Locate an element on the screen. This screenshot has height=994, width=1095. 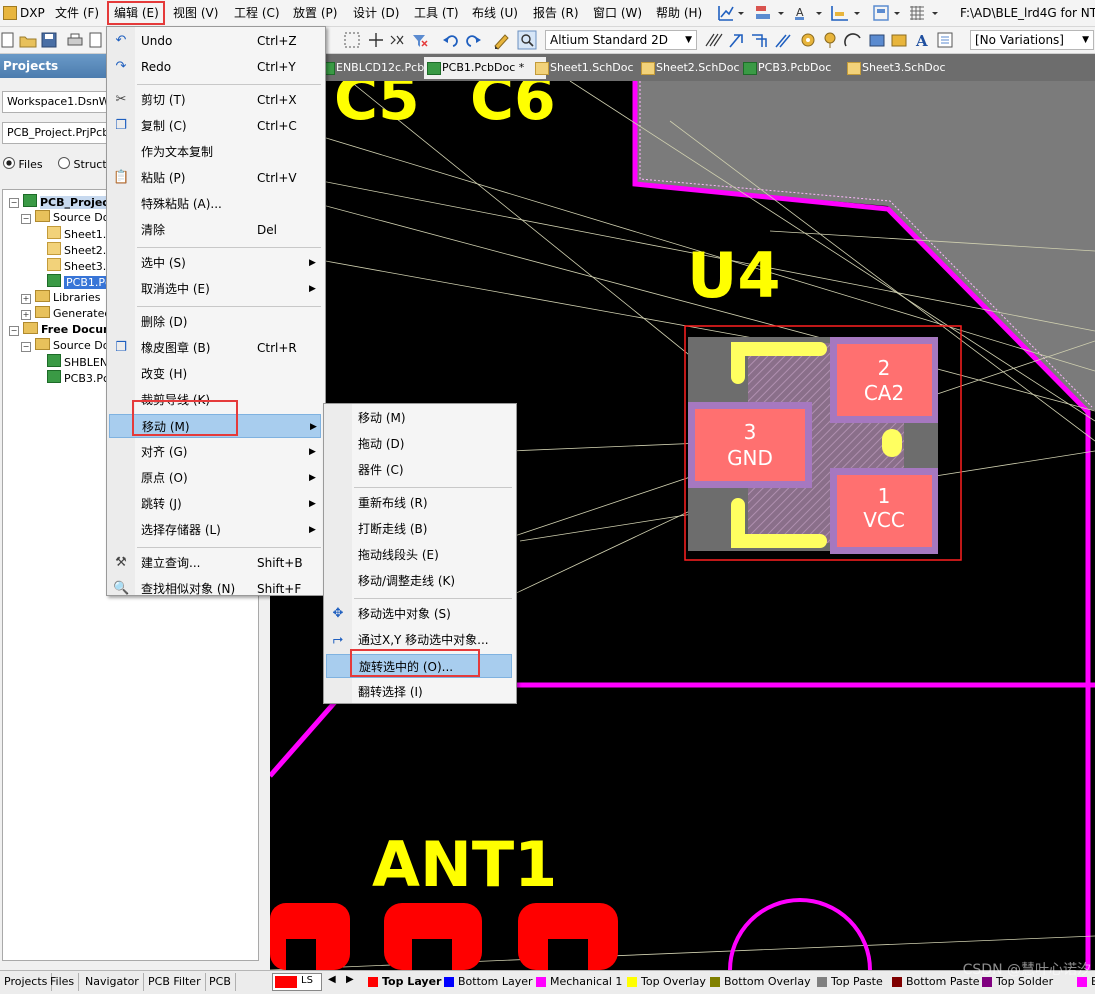
print-preview-icon is located at coordinates (95, 40).